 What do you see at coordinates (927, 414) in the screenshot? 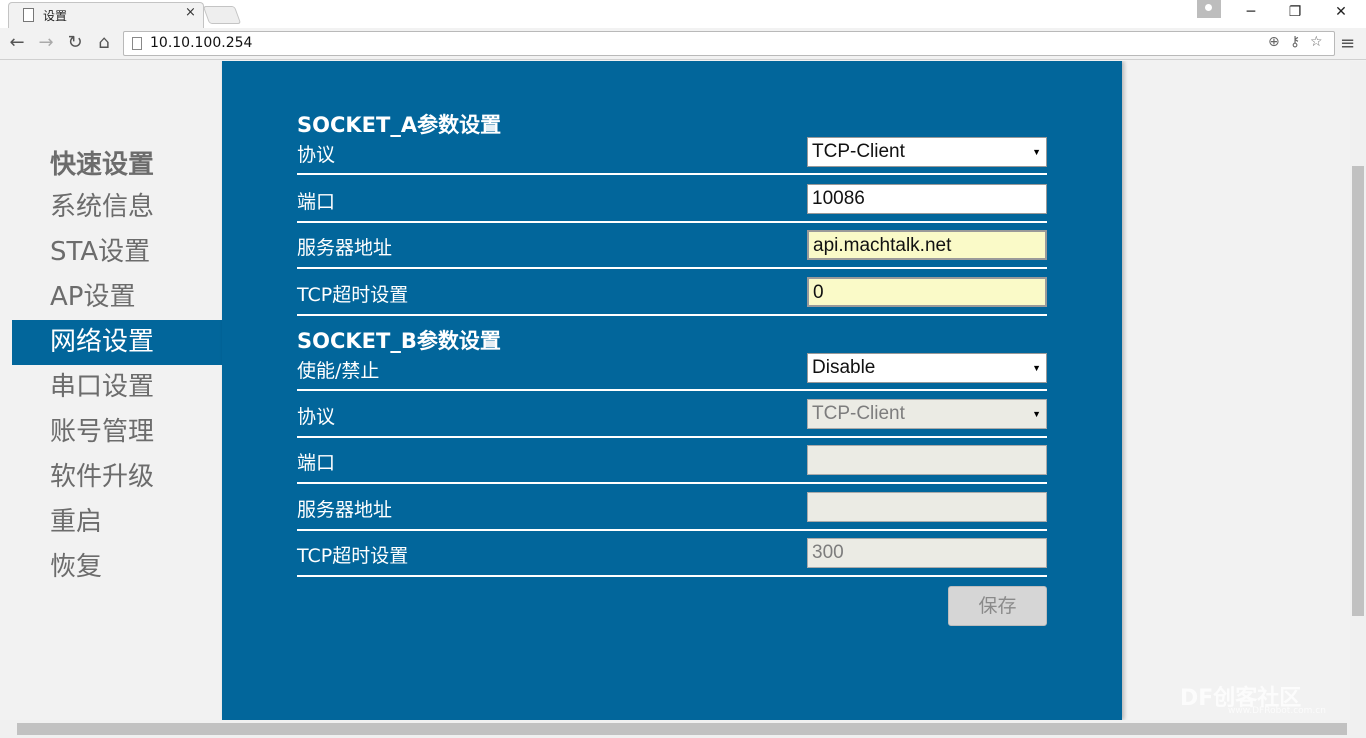
I see `socket-b-protocol-select: TCP-Client` at bounding box center [927, 414].